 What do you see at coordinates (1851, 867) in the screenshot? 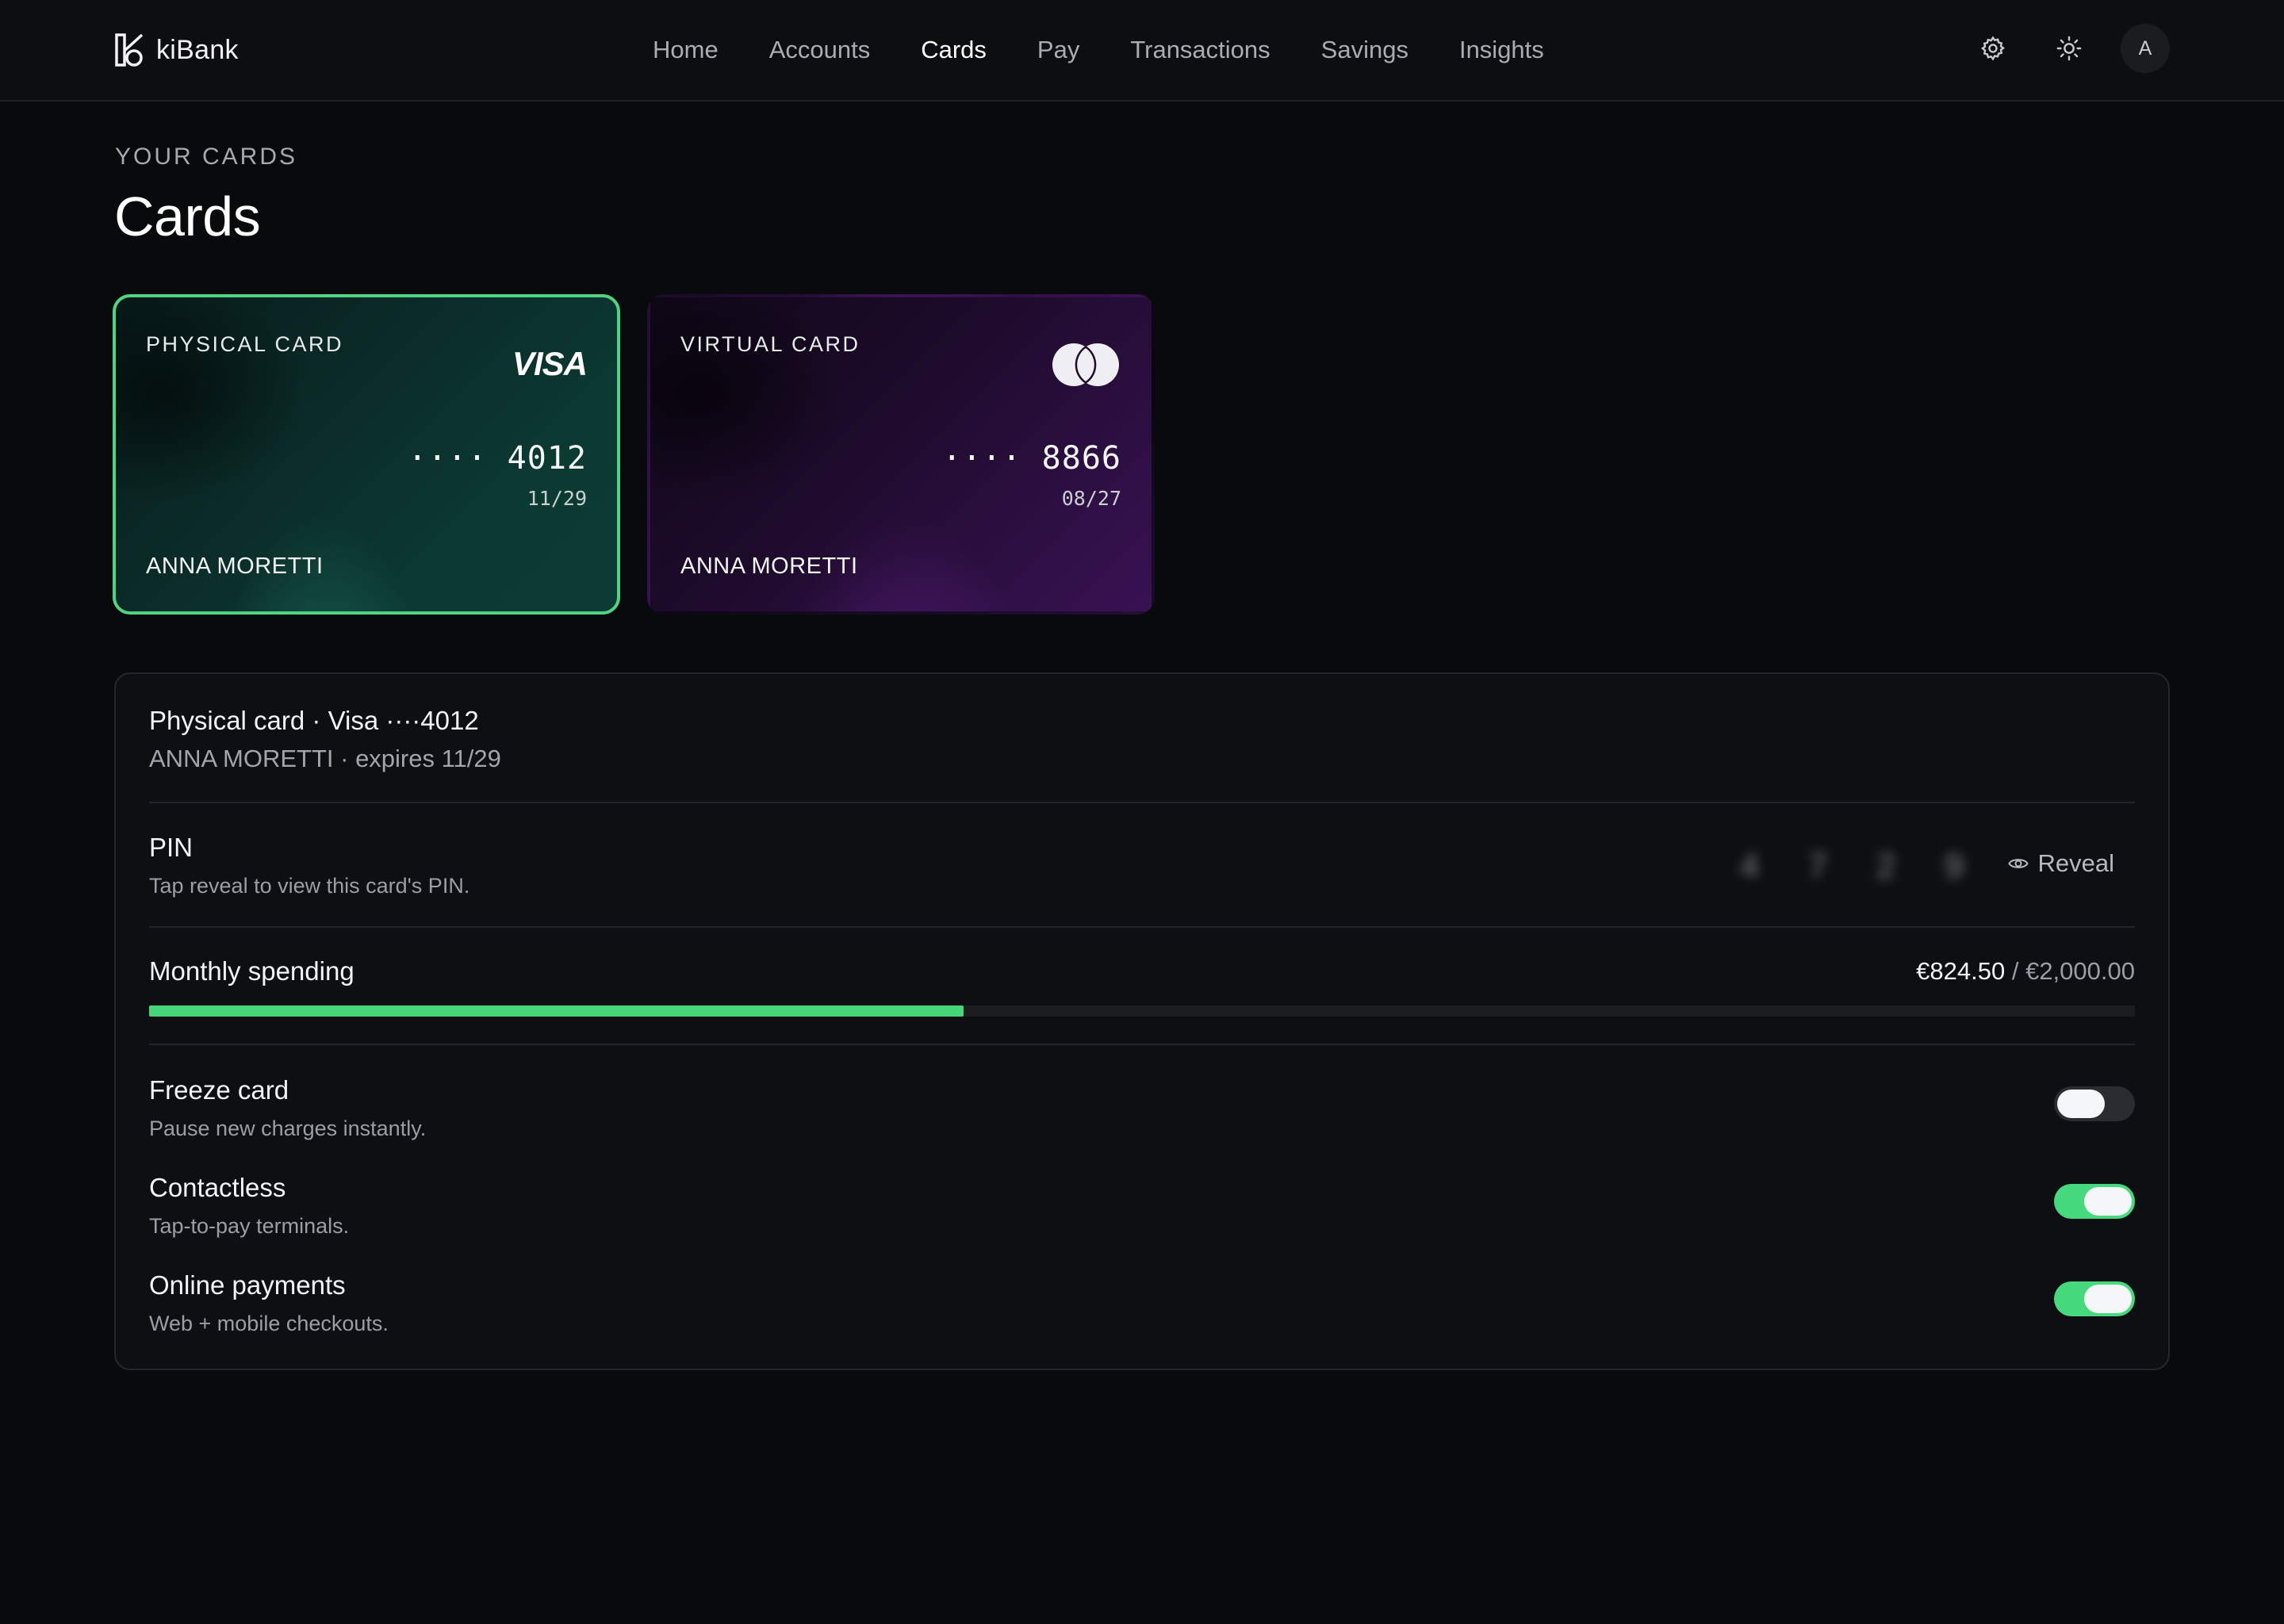
I see `pin-digits: 4 7 2 9` at bounding box center [1851, 867].